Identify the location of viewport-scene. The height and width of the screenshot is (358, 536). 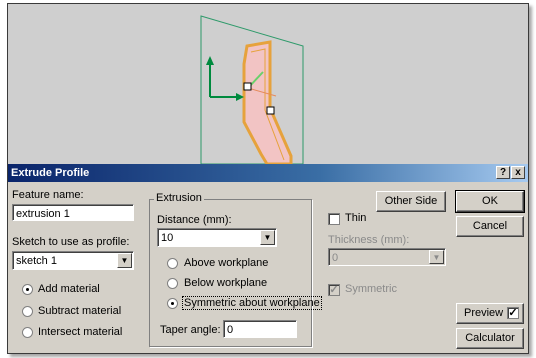
(252, 89).